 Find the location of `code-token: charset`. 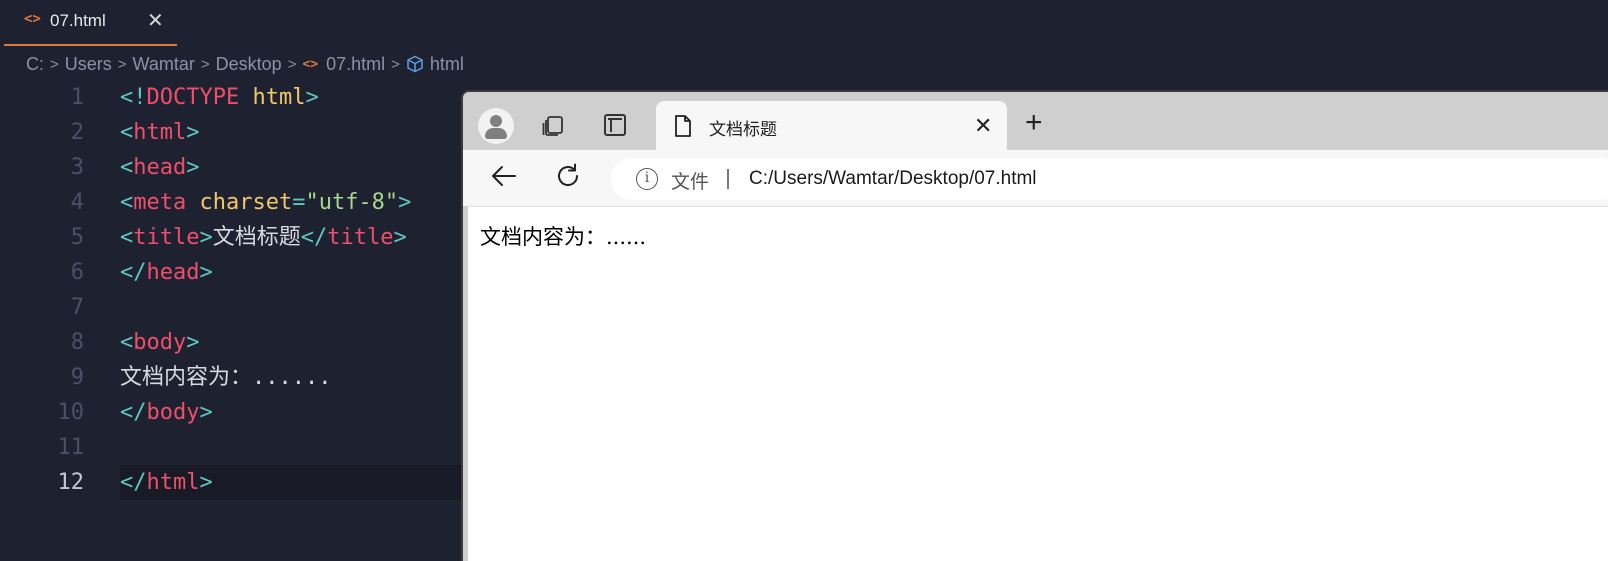

code-token: charset is located at coordinates (246, 202).